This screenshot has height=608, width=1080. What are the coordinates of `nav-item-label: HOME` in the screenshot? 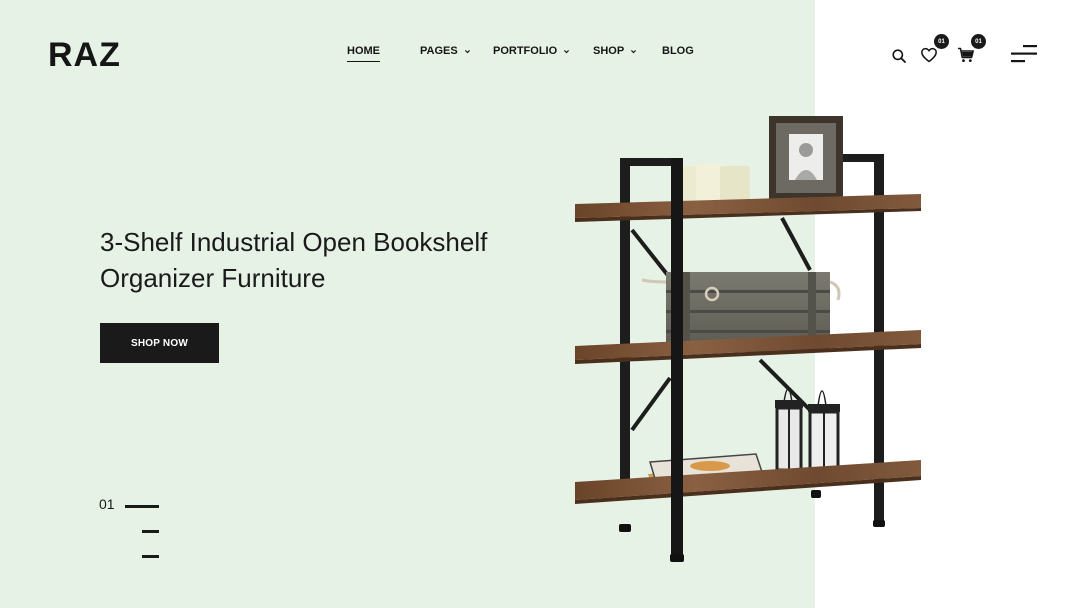 It's located at (363, 53).